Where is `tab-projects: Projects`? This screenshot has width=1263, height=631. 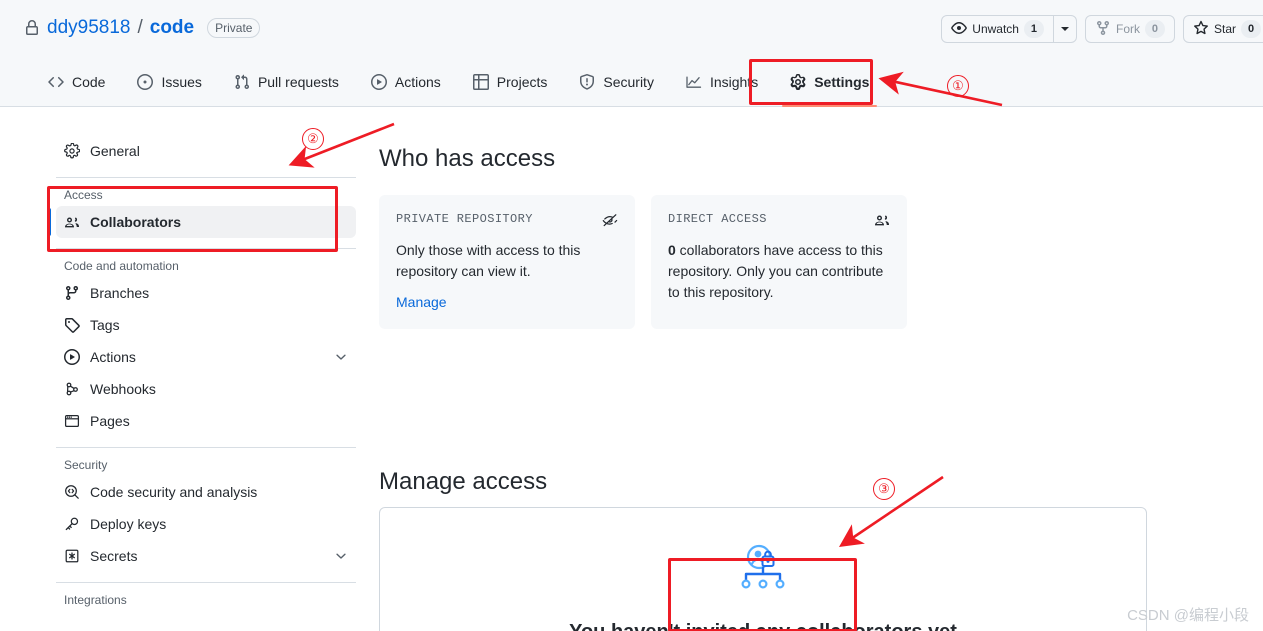
tab-projects: Projects is located at coordinates (510, 82).